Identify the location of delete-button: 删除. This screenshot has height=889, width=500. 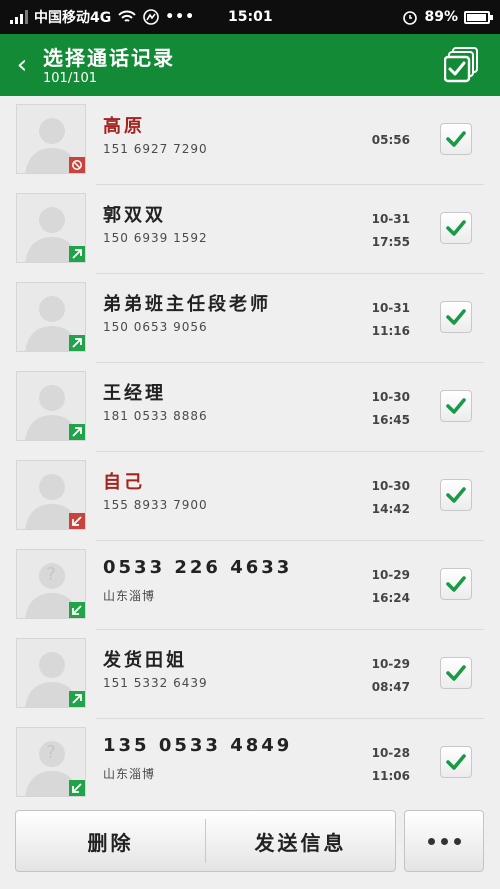
(110, 841).